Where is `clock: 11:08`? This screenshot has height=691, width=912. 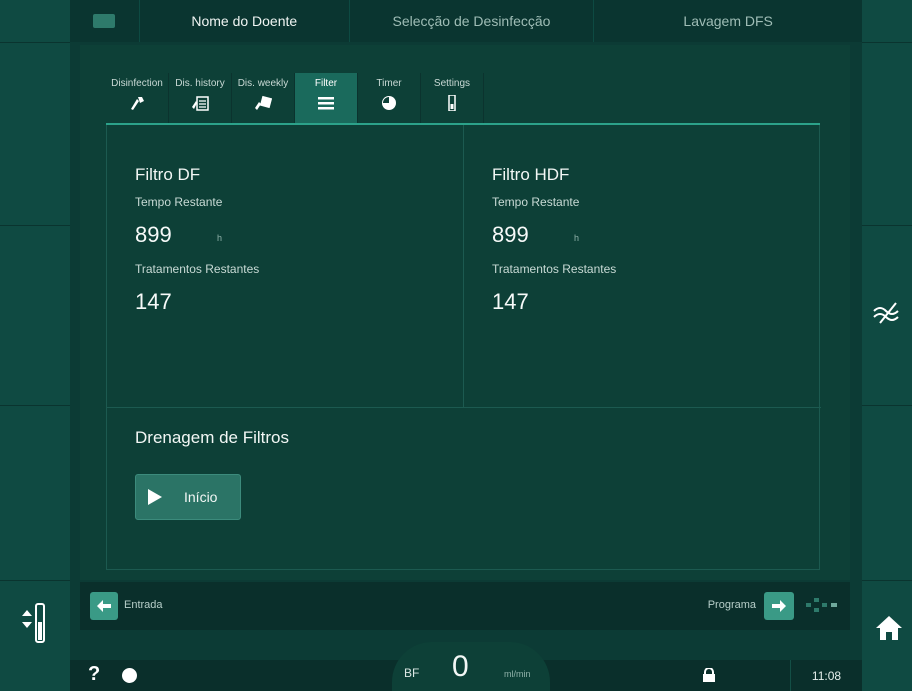
clock: 11:08 is located at coordinates (826, 675).